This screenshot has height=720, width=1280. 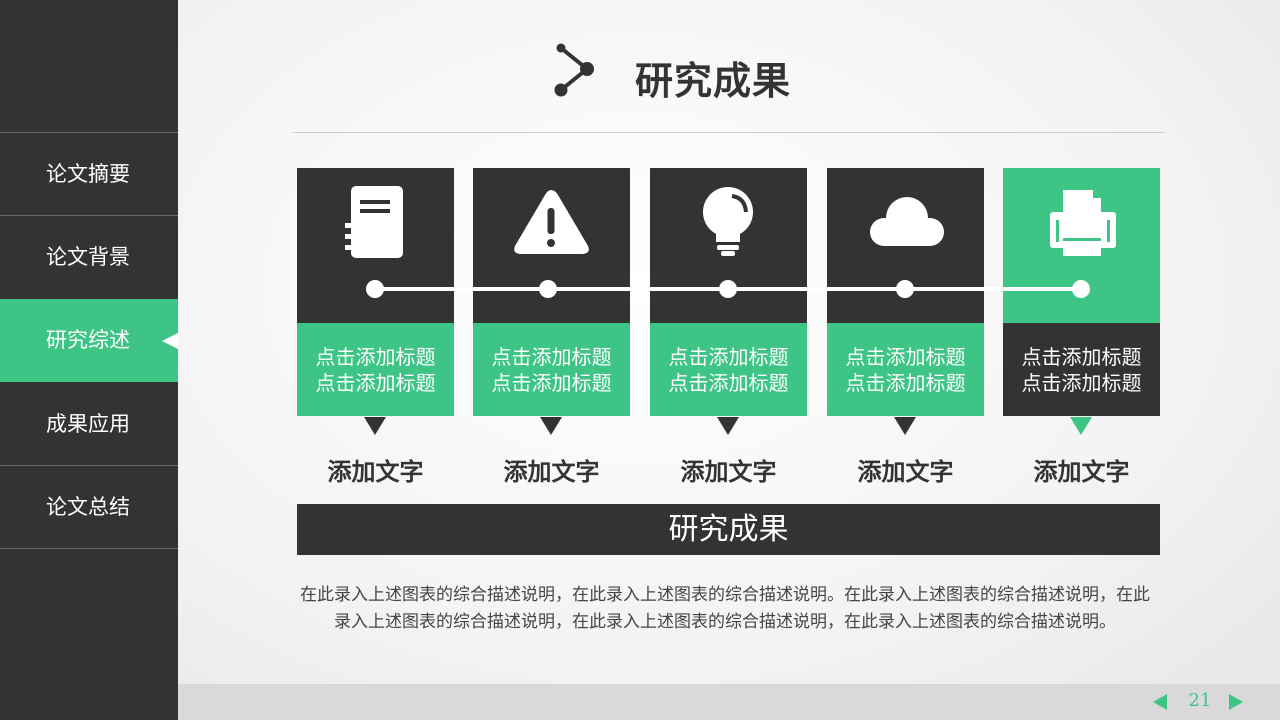 What do you see at coordinates (89, 340) in the screenshot?
I see `sidebar-item-review: 研究综述` at bounding box center [89, 340].